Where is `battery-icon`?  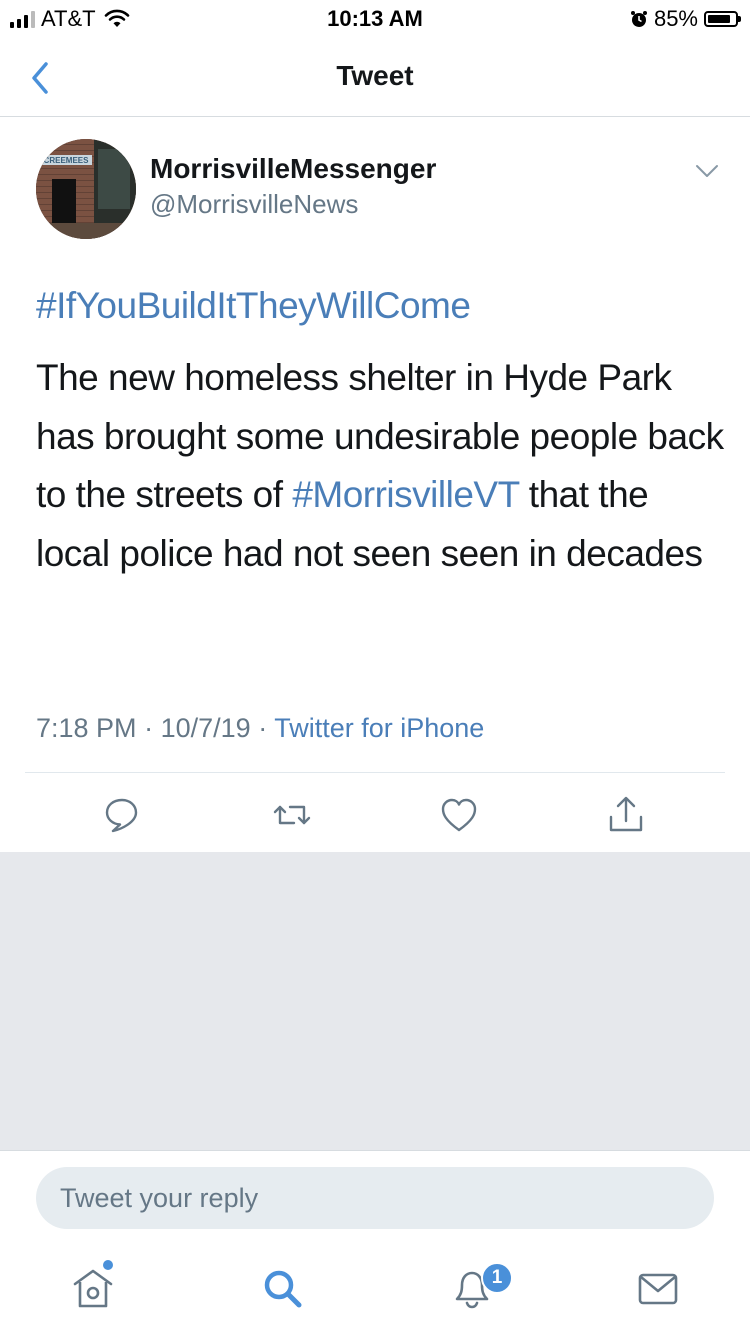 battery-icon is located at coordinates (722, 19).